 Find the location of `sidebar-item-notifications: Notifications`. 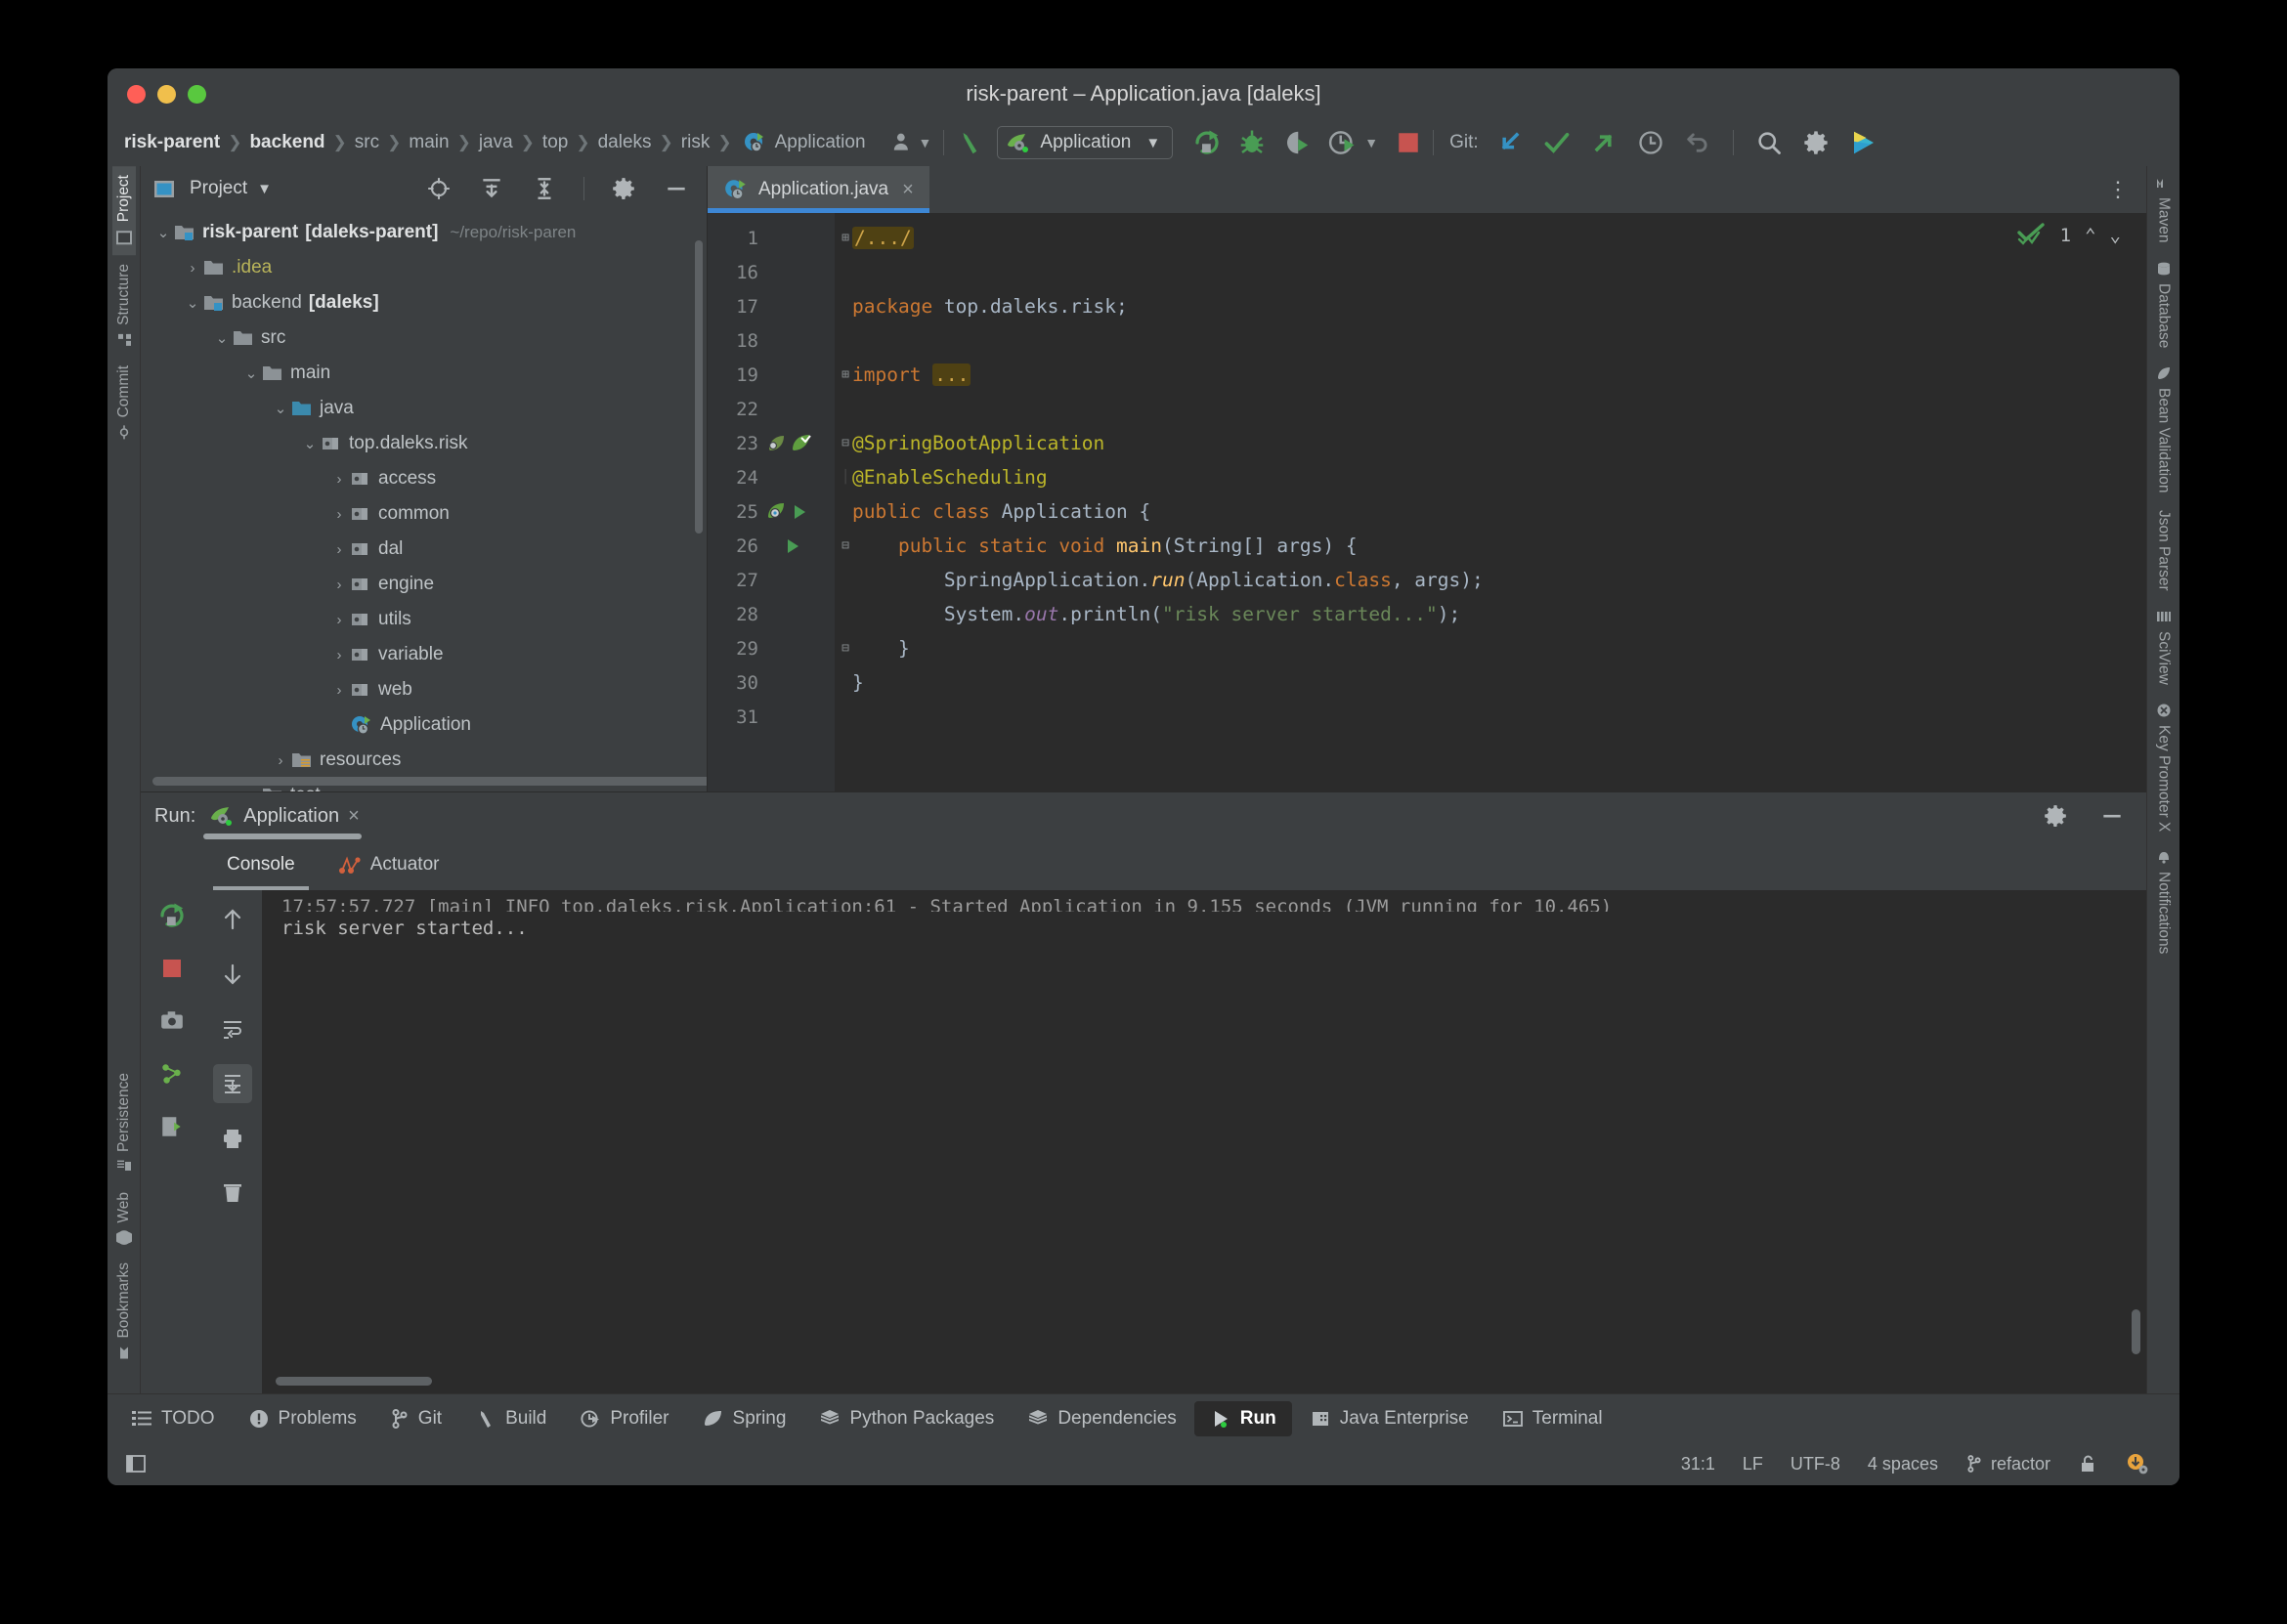

sidebar-item-notifications: Notifications is located at coordinates (2164, 901).